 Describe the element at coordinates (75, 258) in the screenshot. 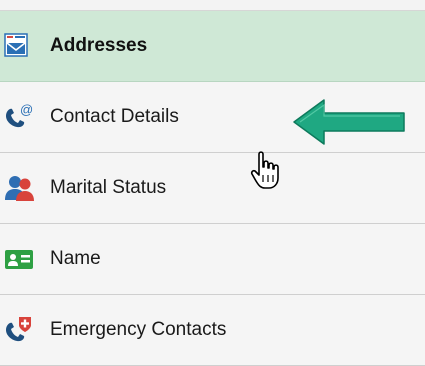

I see `nav-item-label: Name` at that location.